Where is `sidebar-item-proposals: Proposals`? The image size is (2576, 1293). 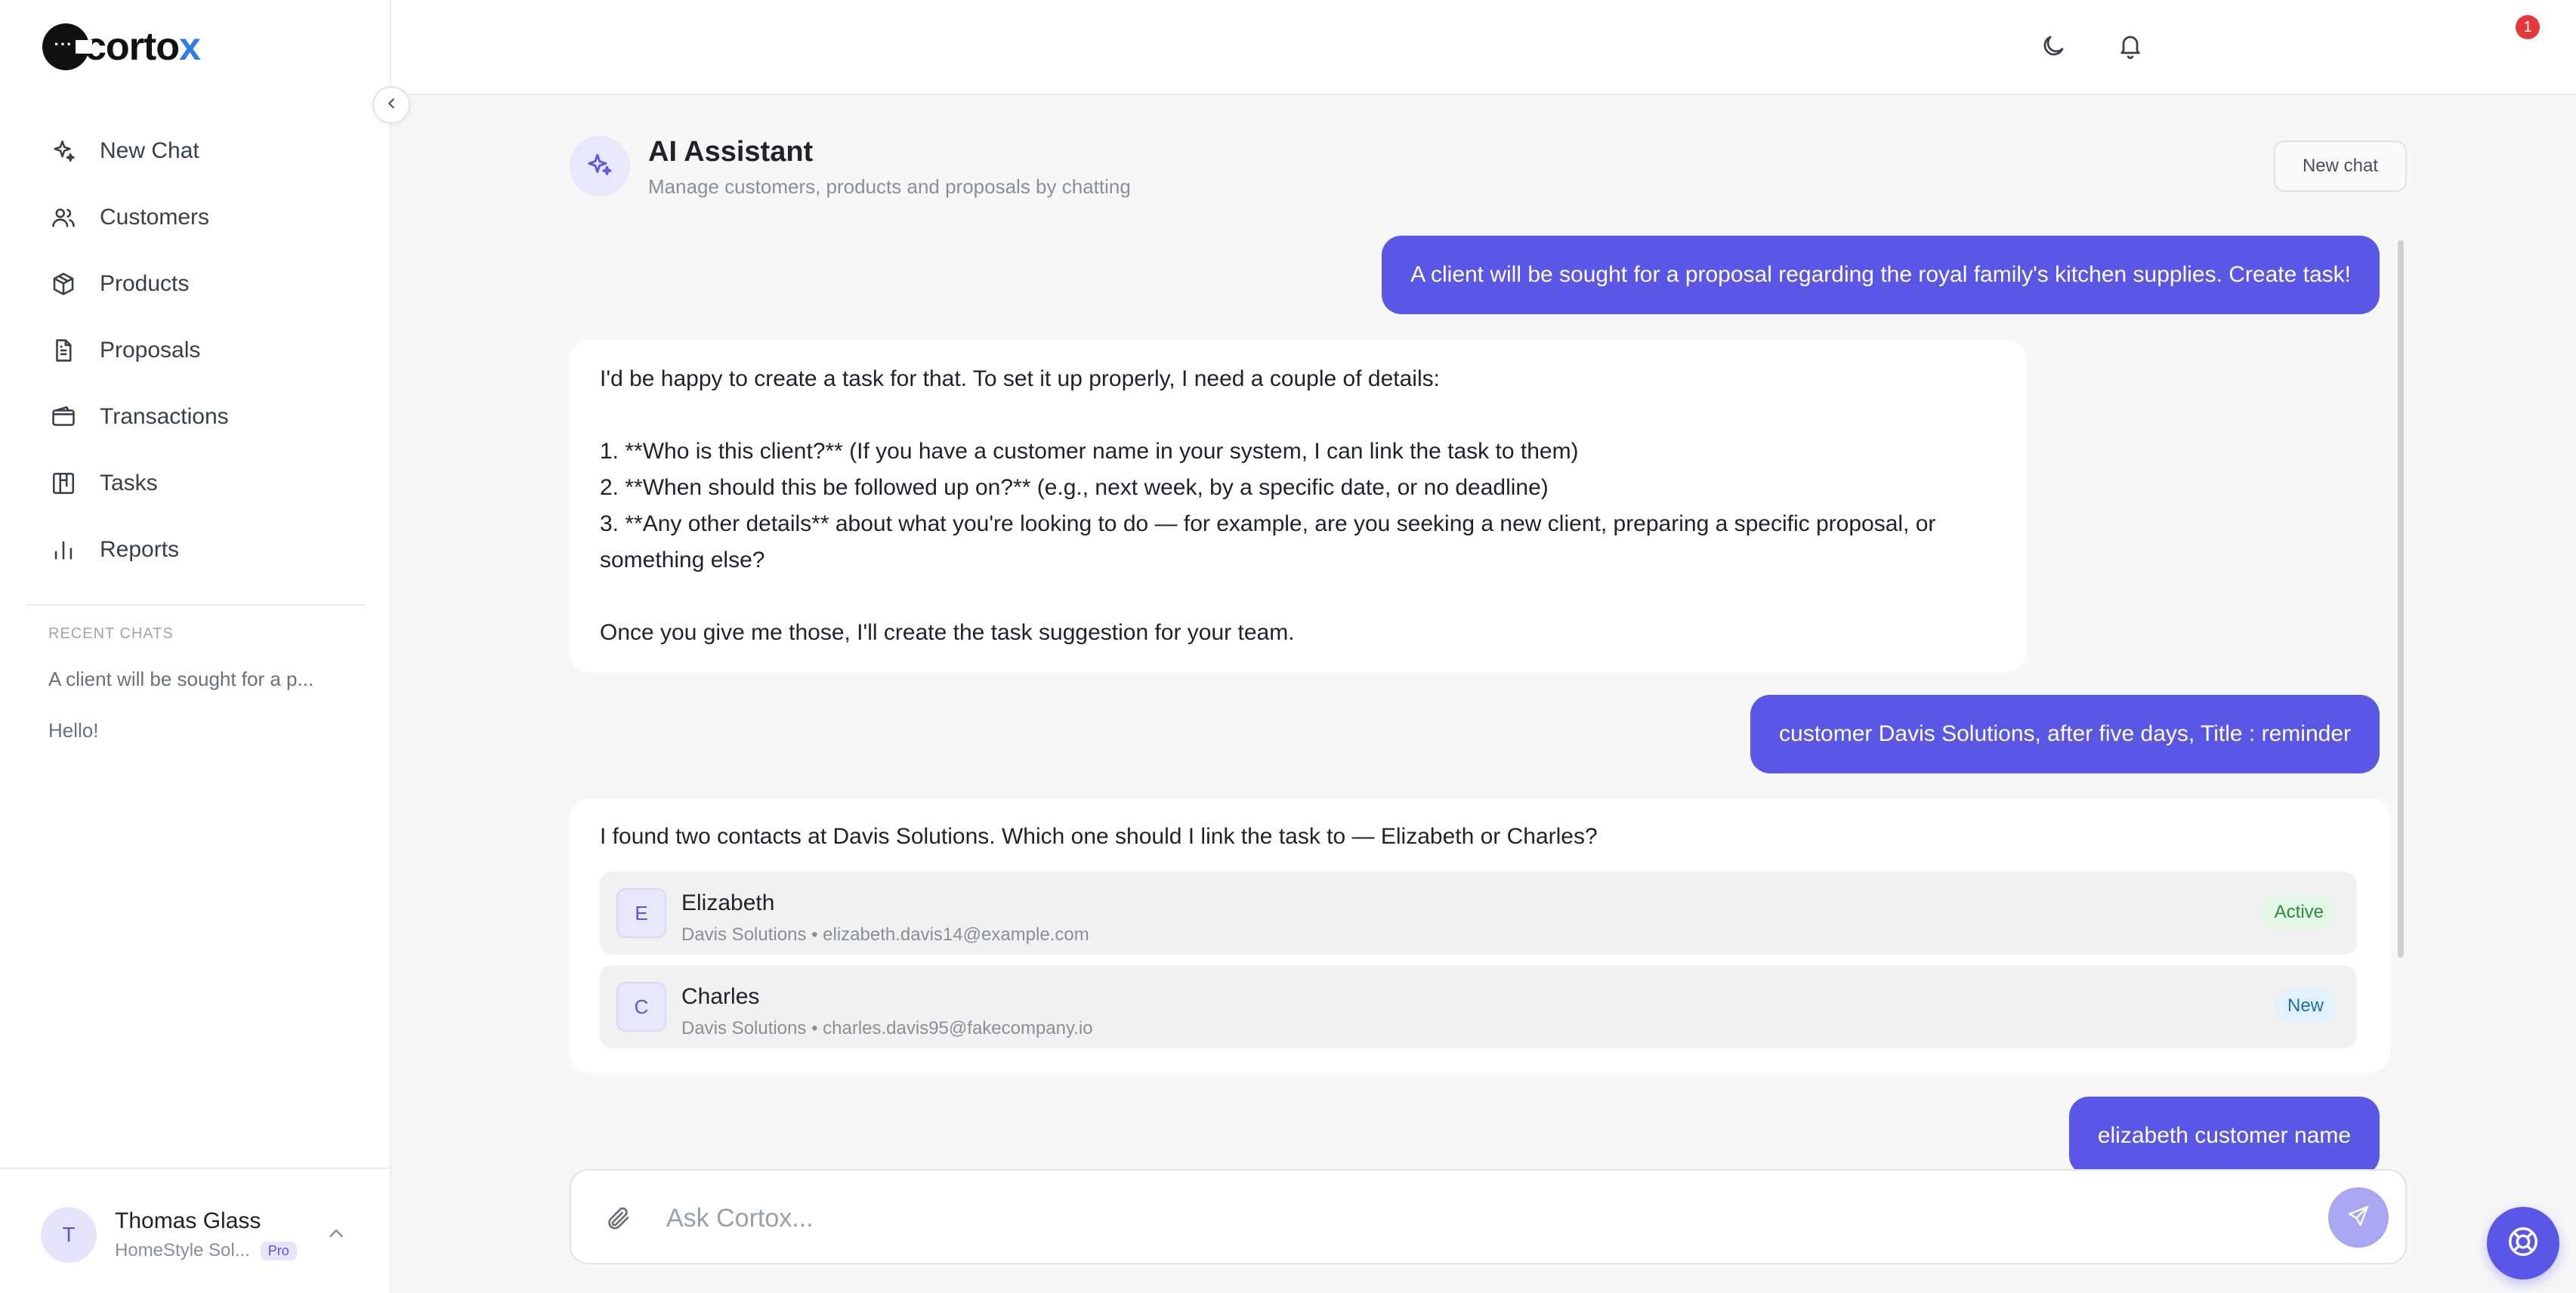 sidebar-item-proposals: Proposals is located at coordinates (196, 350).